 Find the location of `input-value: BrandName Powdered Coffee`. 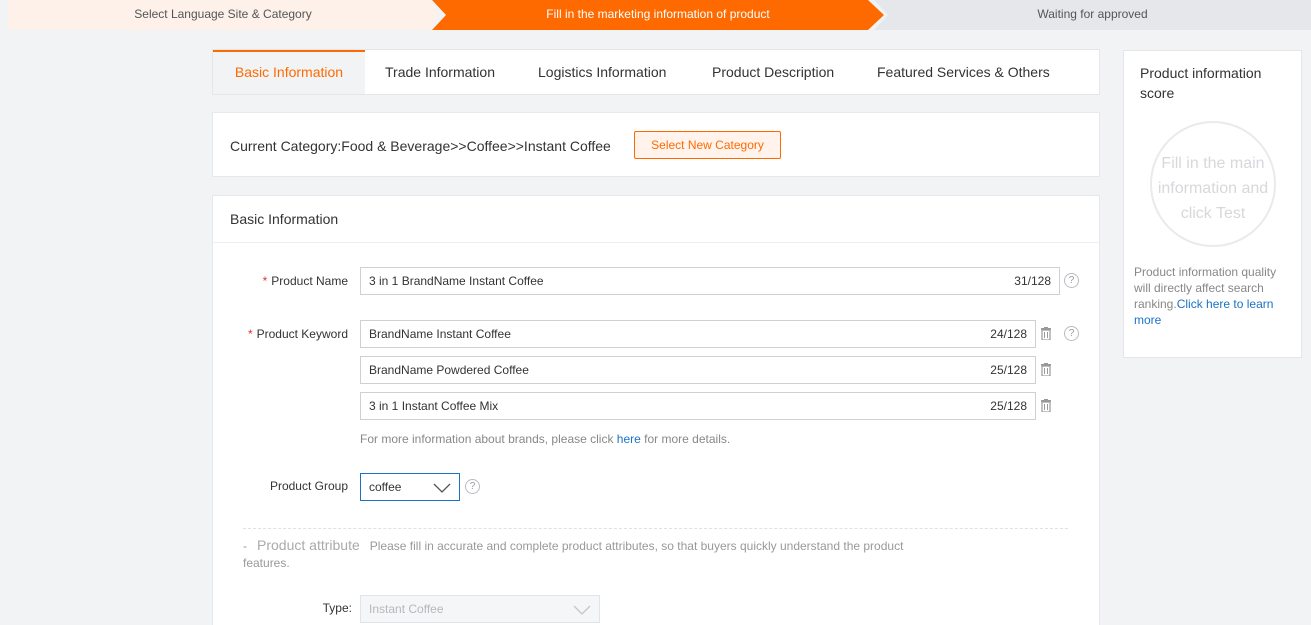

input-value: BrandName Powdered Coffee is located at coordinates (449, 370).